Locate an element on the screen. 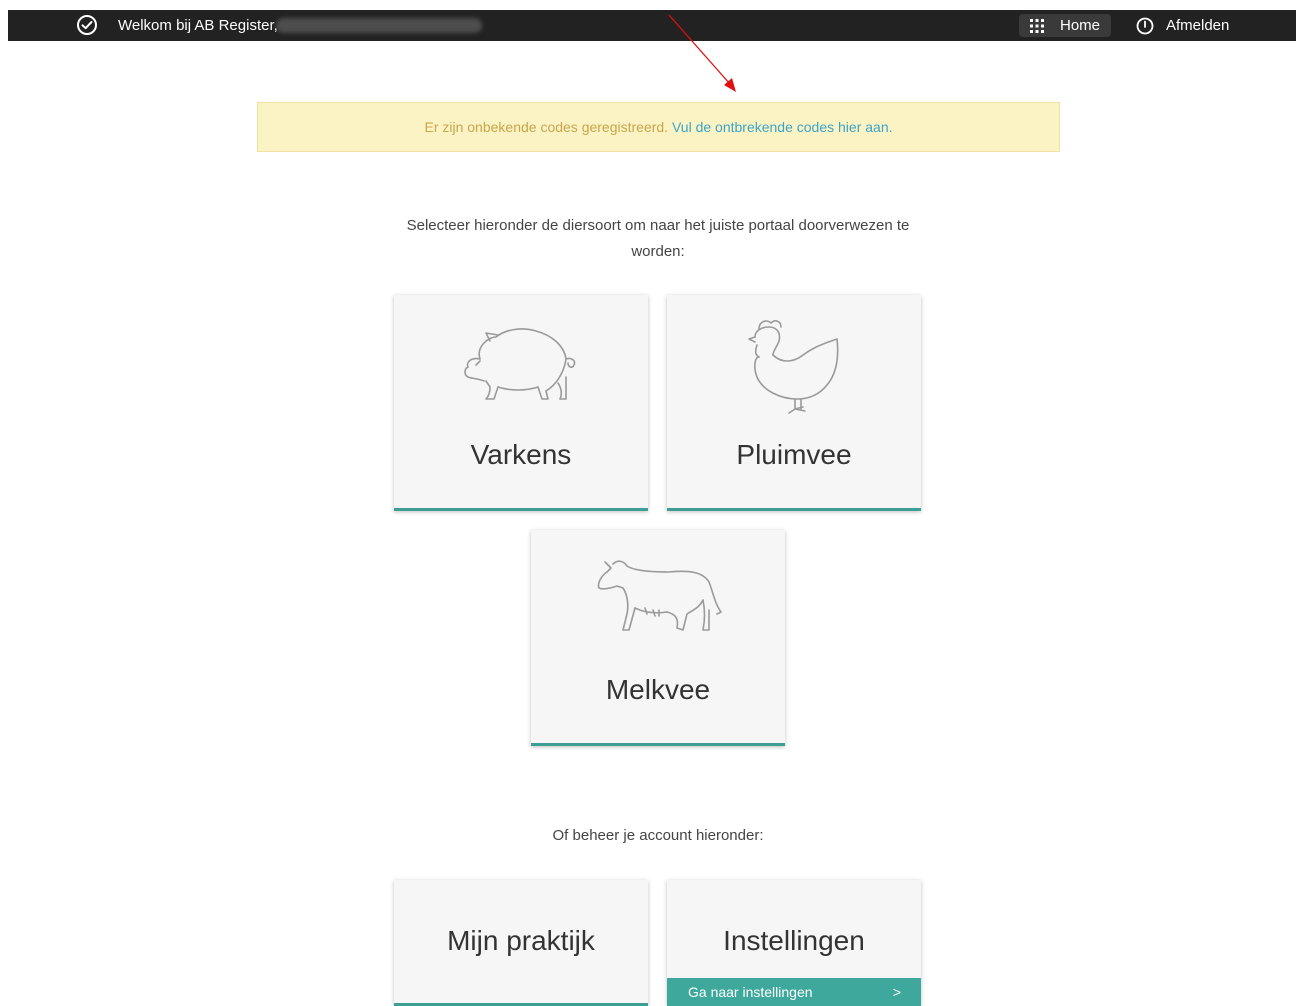  redacted-practice-name is located at coordinates (379, 25).